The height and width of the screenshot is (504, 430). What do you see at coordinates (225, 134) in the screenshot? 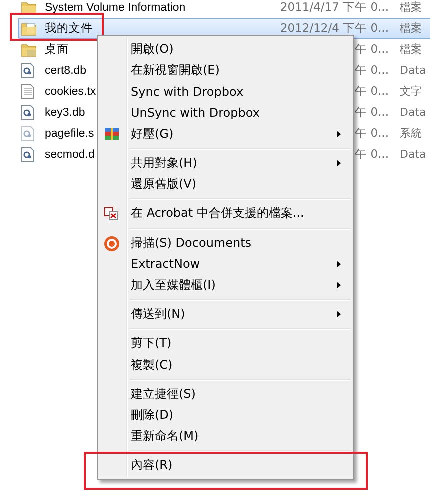
I see `menu-item: 好壓(G)` at bounding box center [225, 134].